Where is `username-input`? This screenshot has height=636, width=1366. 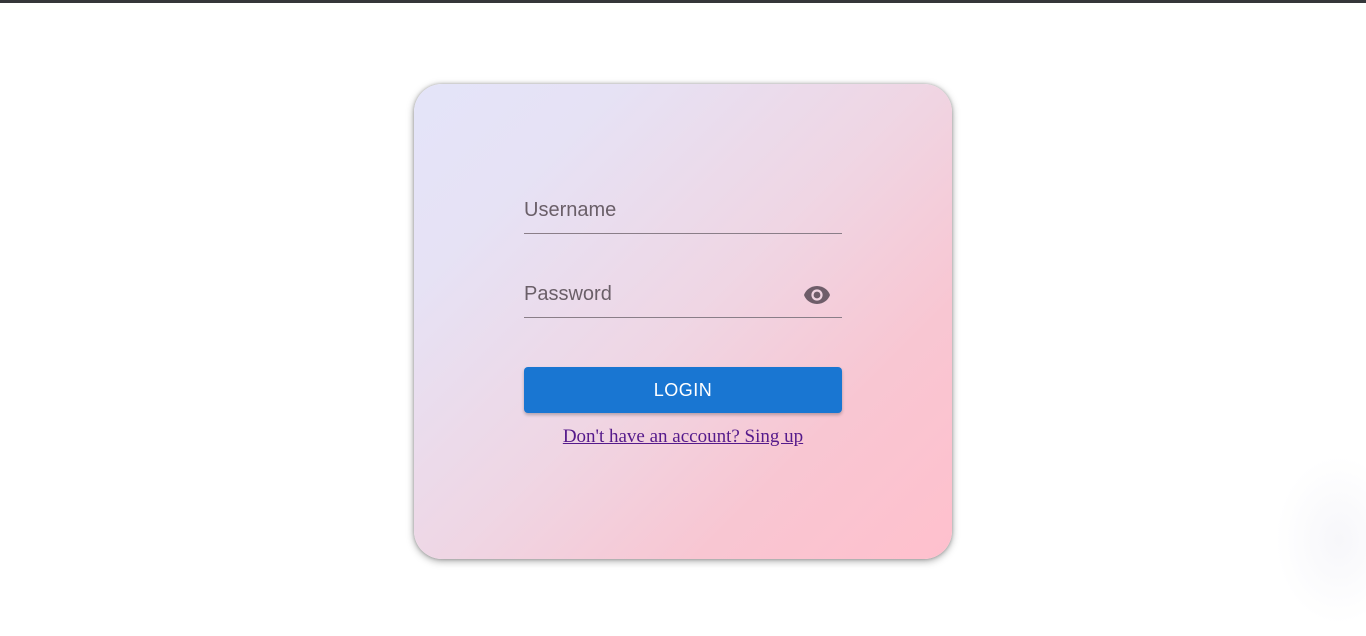
username-input is located at coordinates (683, 214).